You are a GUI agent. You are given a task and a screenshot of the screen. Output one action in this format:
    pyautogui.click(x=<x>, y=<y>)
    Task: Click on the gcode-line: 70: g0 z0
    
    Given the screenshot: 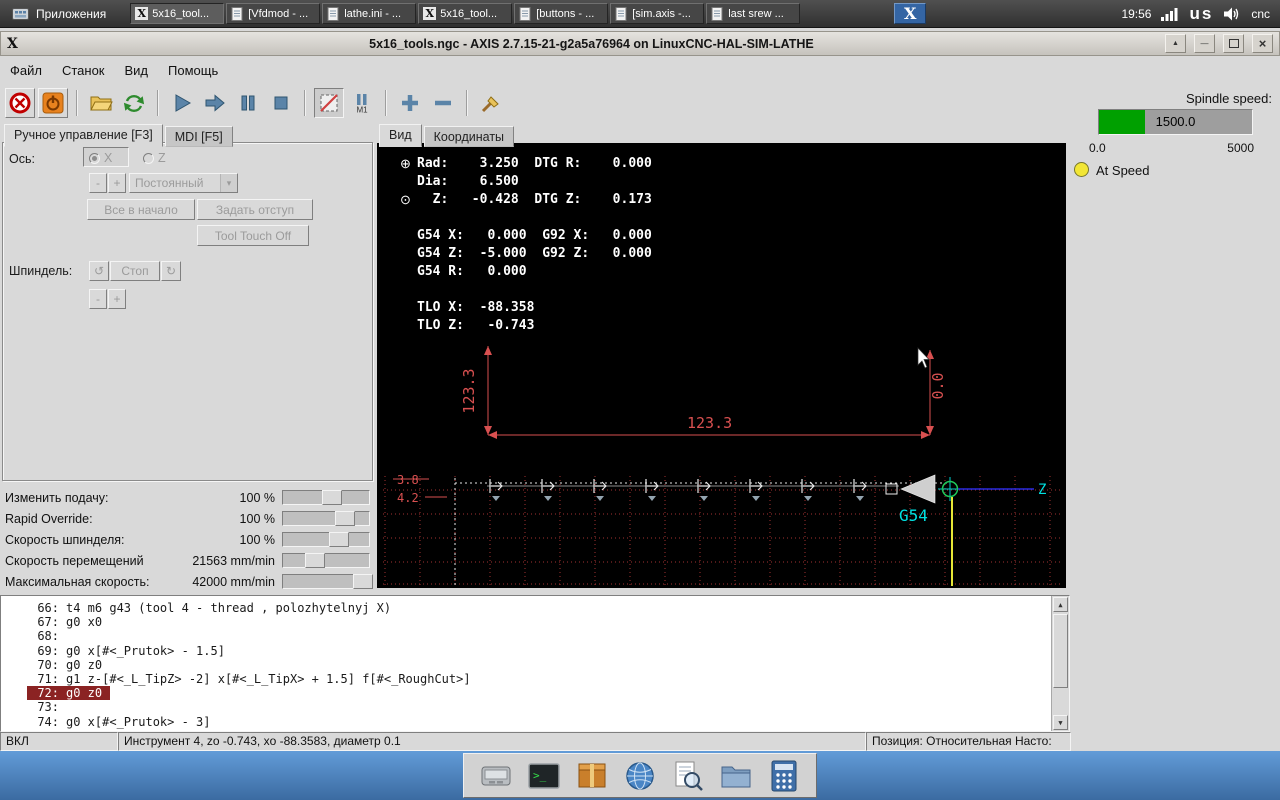 What is the action you would take?
    pyautogui.click(x=68, y=665)
    